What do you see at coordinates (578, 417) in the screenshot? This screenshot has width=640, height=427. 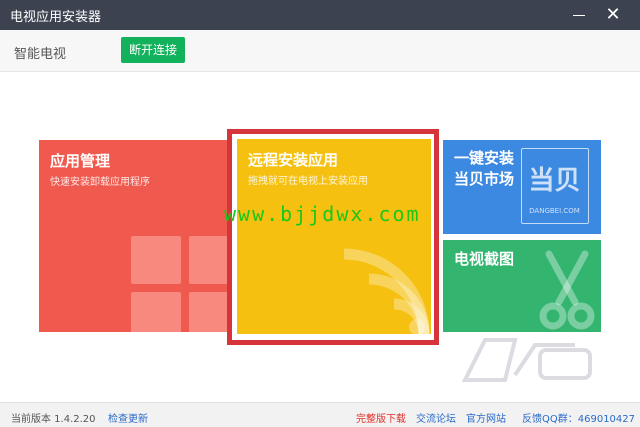 I see `feedback-qq-link: 反馈QQ群：469010427` at bounding box center [578, 417].